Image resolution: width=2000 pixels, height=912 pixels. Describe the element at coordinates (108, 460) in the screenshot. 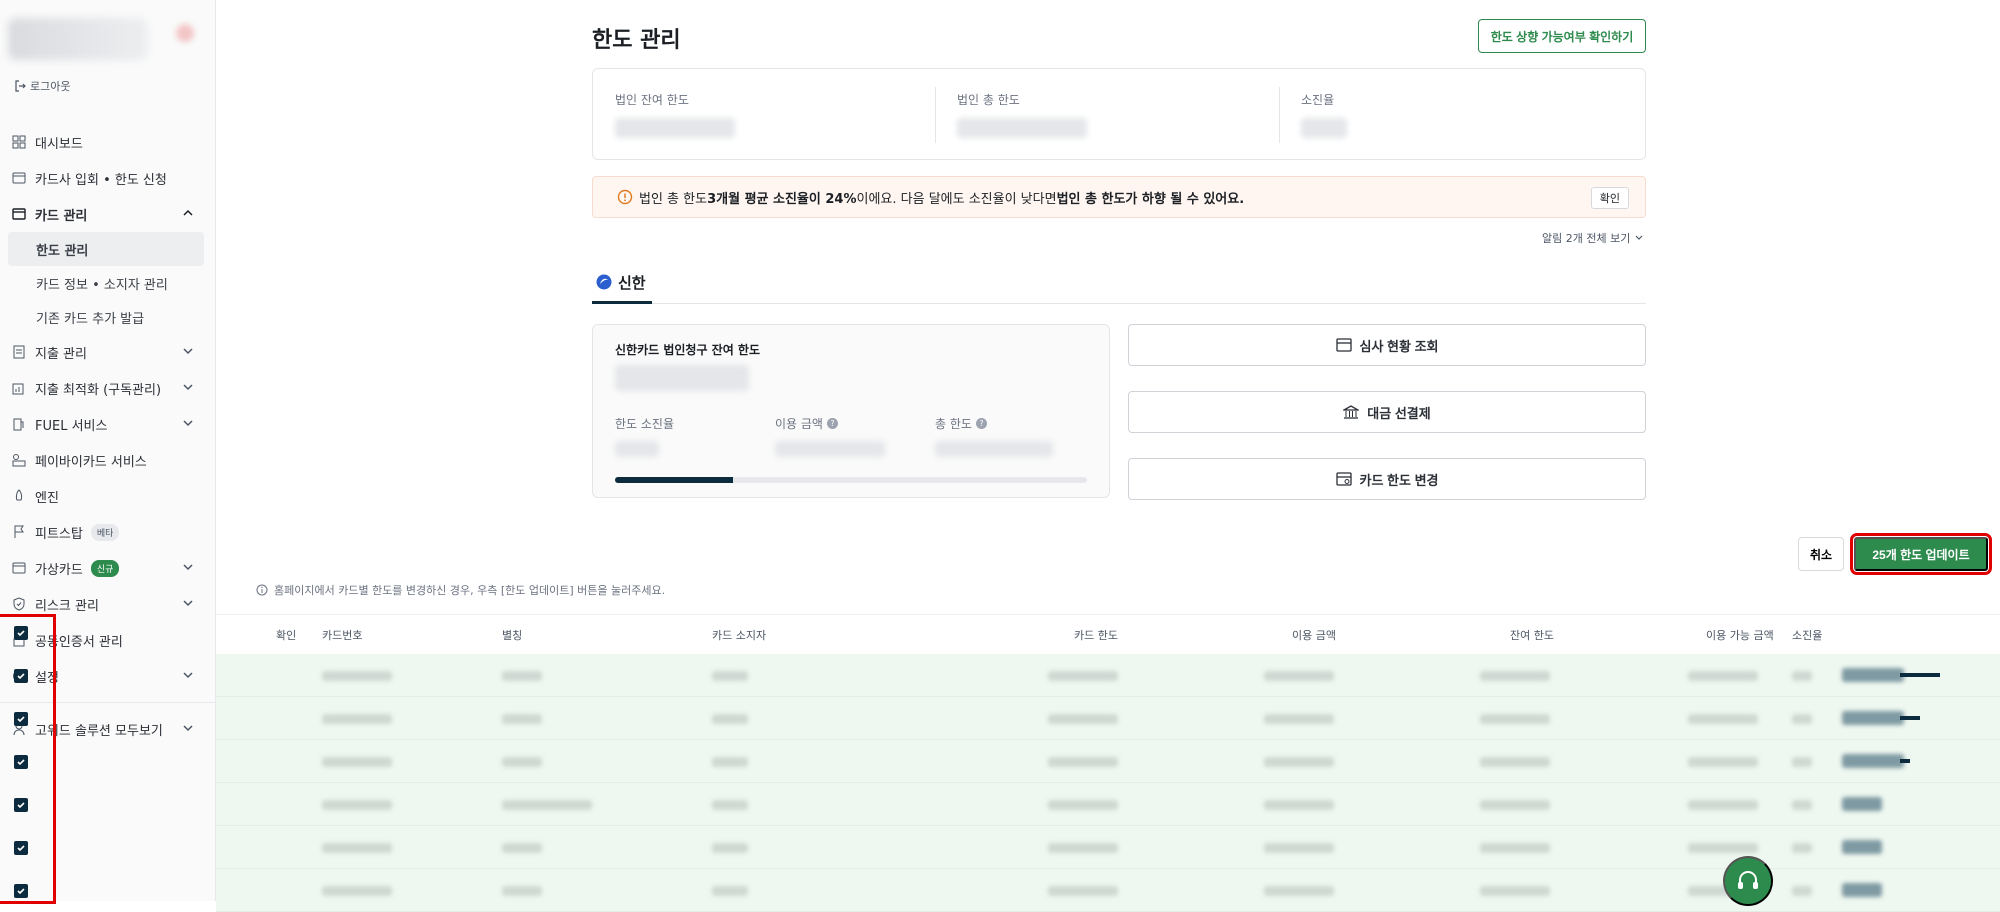

I see `sidebar-item-paybycard: 페이바이카드 서비스` at that location.